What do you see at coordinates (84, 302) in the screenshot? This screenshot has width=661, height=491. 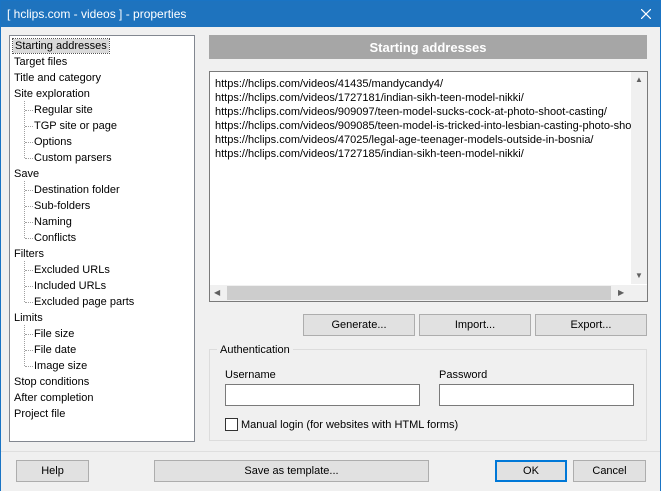 I see `tree-item: Excluded page parts` at bounding box center [84, 302].